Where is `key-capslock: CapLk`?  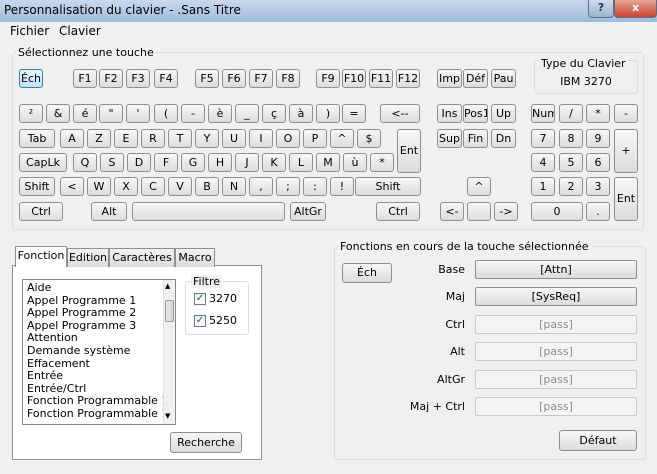
key-capslock: CapLk is located at coordinates (43, 162).